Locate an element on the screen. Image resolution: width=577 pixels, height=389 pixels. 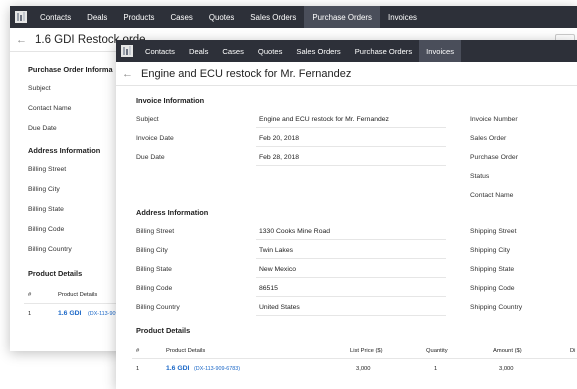
po-col-product: Product Details is located at coordinates (78, 295).